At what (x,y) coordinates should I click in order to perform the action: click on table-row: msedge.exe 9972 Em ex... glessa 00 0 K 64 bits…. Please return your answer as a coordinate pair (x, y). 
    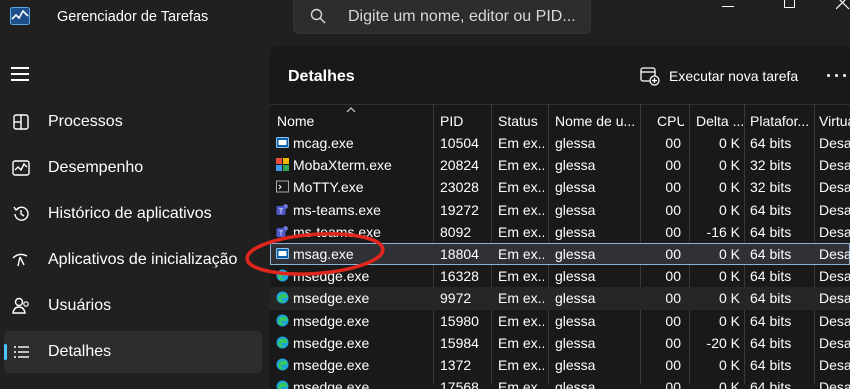
    Looking at the image, I should click on (560, 298).